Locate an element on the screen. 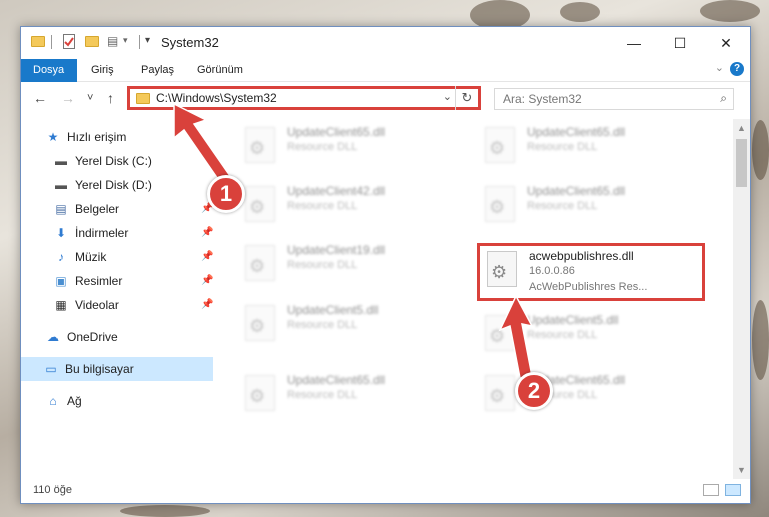  back-button: ← is located at coordinates (40, 98).